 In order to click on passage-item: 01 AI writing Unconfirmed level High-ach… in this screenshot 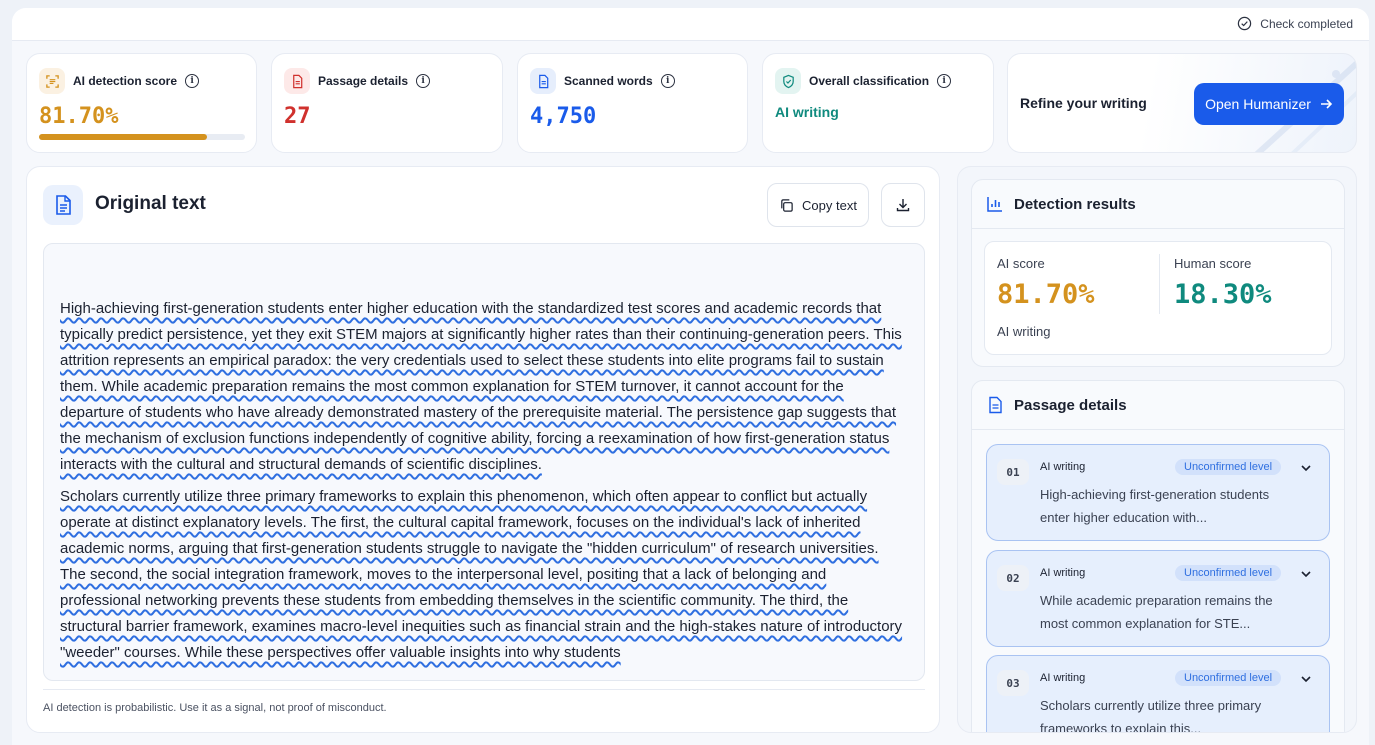, I will do `click(1158, 492)`.